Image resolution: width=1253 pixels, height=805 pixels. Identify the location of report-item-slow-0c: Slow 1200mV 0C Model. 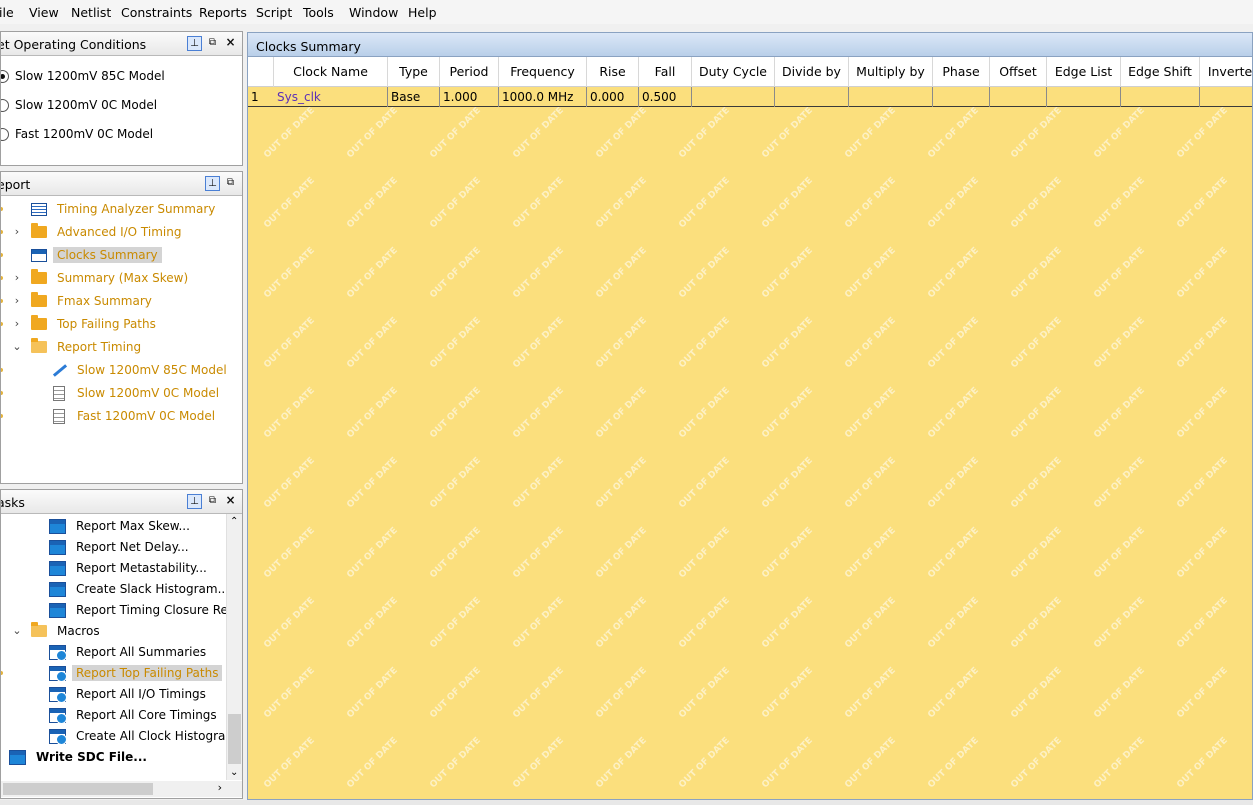
(137, 393).